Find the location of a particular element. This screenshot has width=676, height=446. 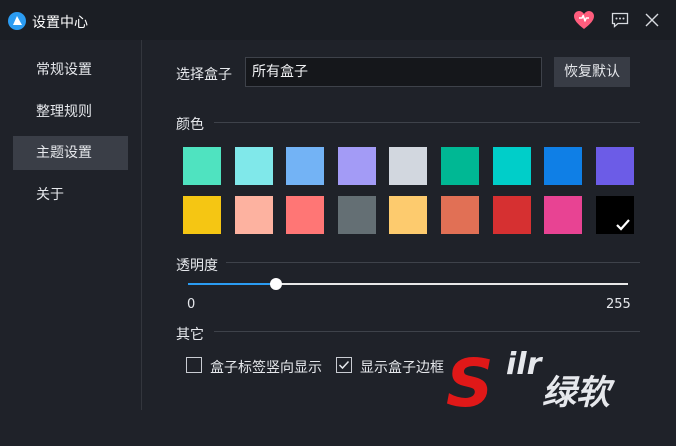

watermark-glyph: S is located at coordinates (470, 379).